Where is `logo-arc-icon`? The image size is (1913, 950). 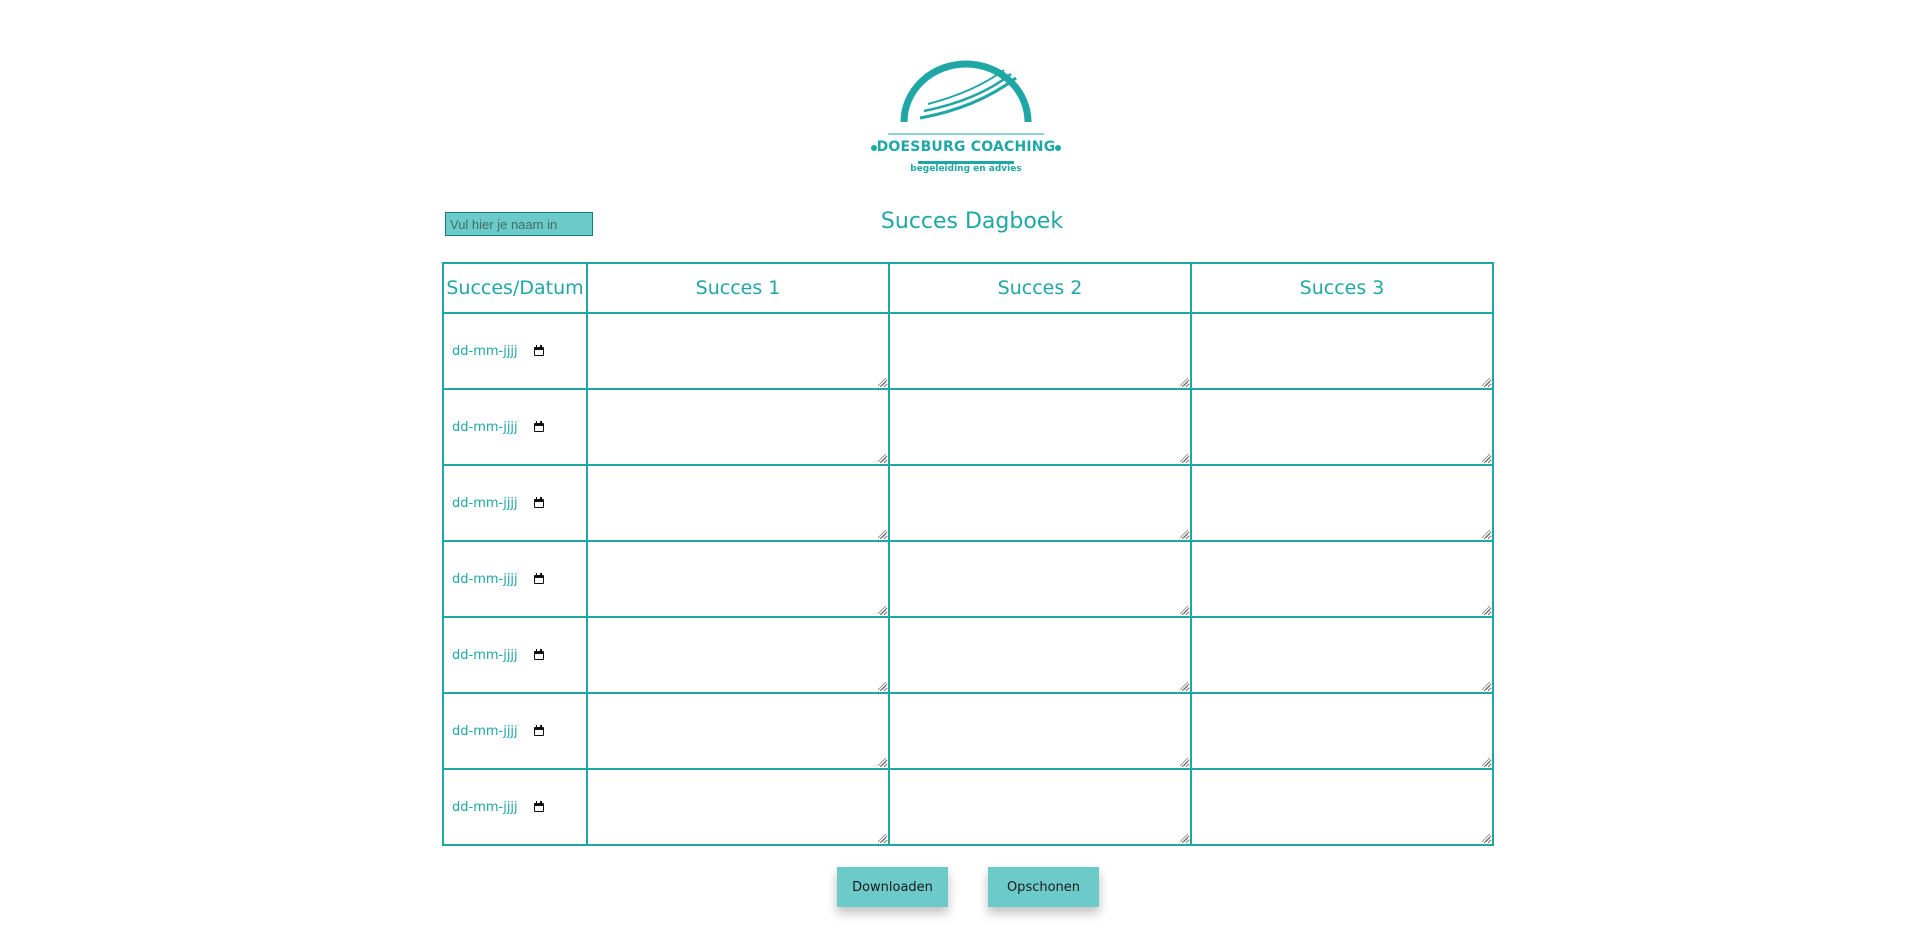
logo-arc-icon is located at coordinates (966, 112).